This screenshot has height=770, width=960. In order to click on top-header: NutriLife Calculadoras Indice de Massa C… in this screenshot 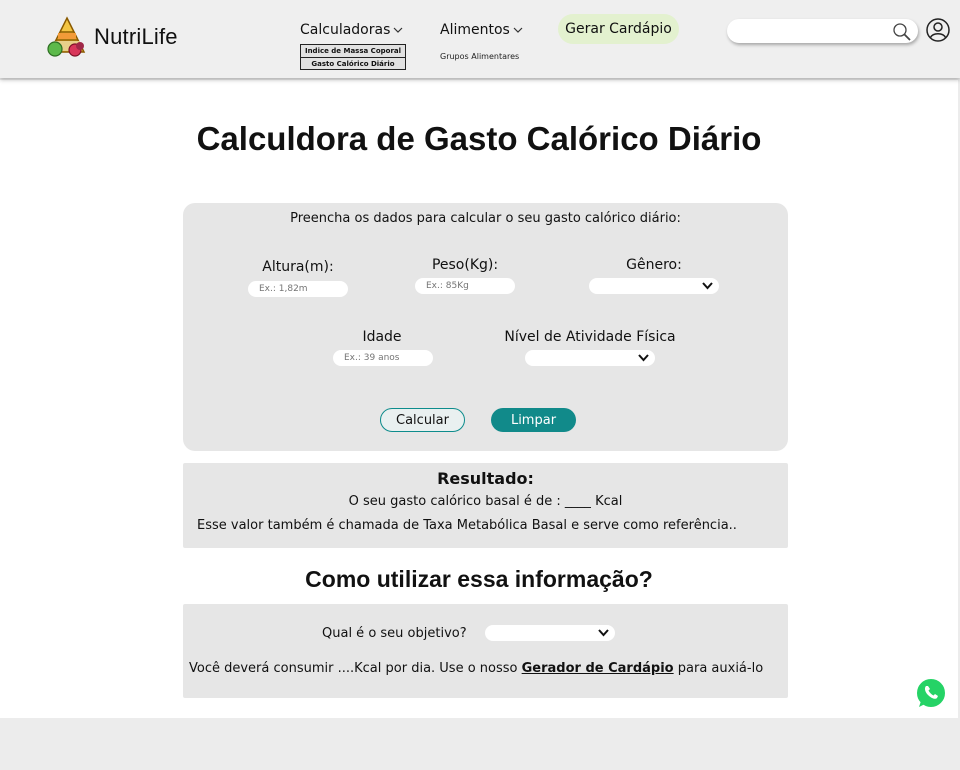, I will do `click(480, 39)`.